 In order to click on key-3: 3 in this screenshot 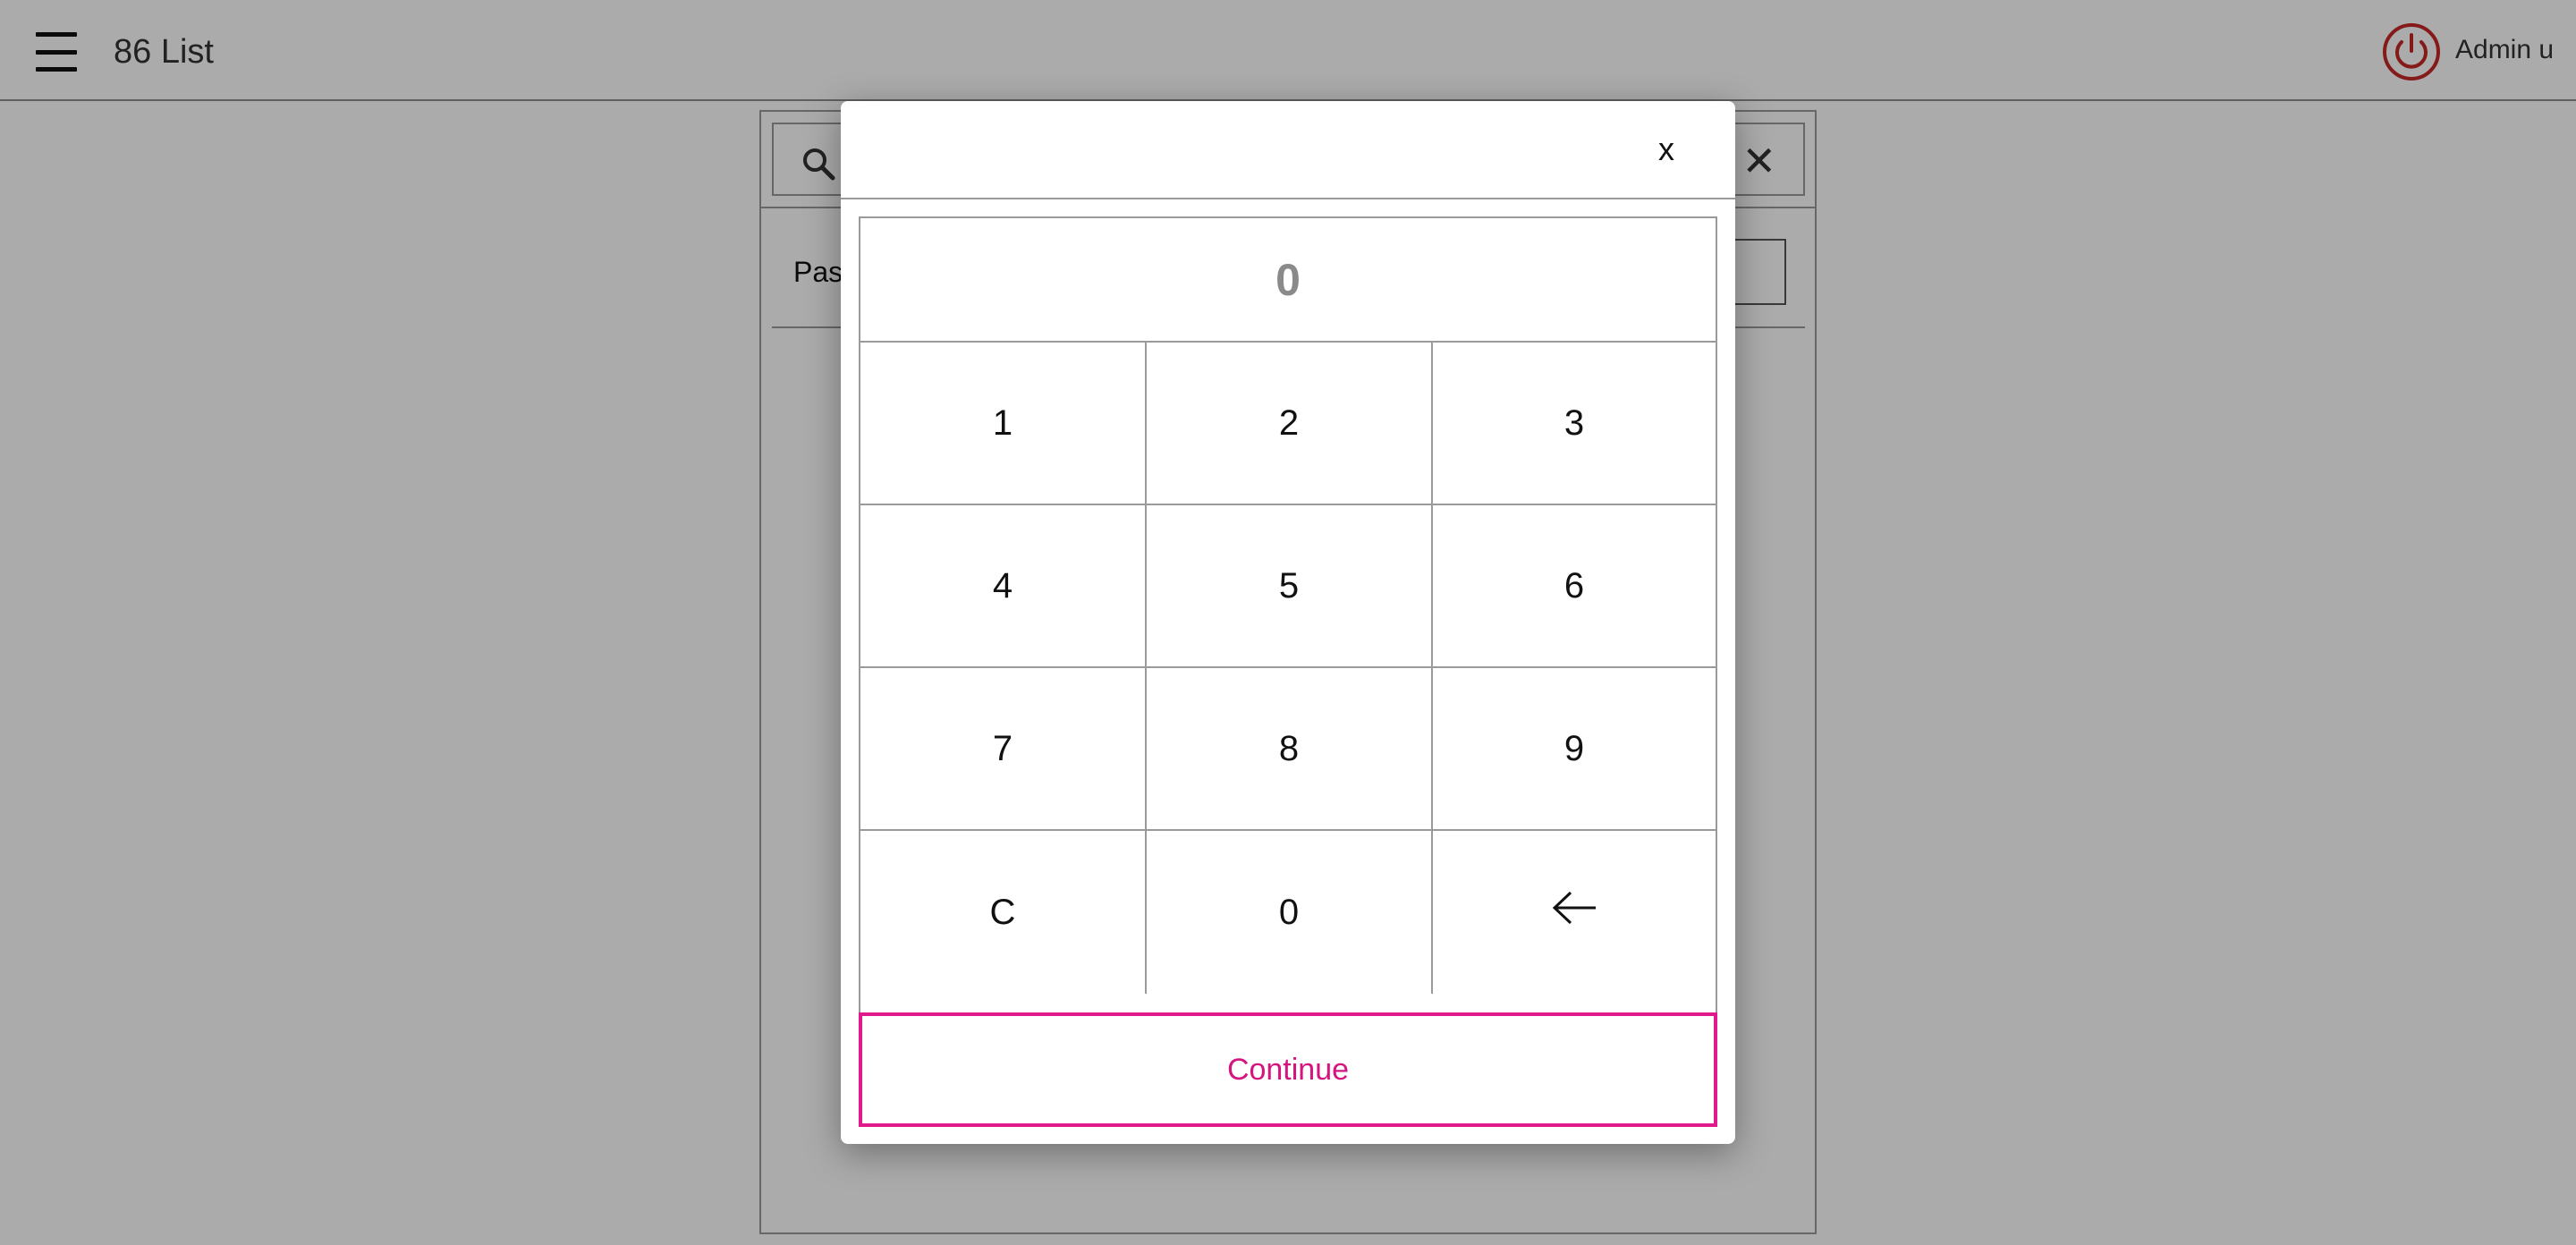, I will do `click(1574, 424)`.